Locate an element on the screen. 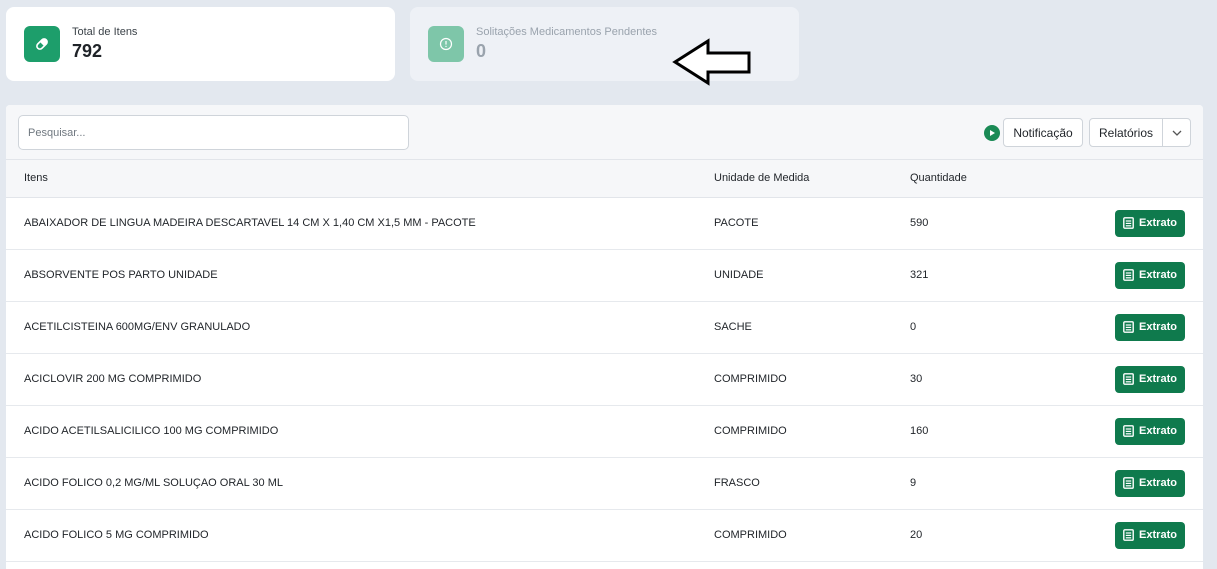 The image size is (1217, 569). item-unit: PACOTE is located at coordinates (736, 223).